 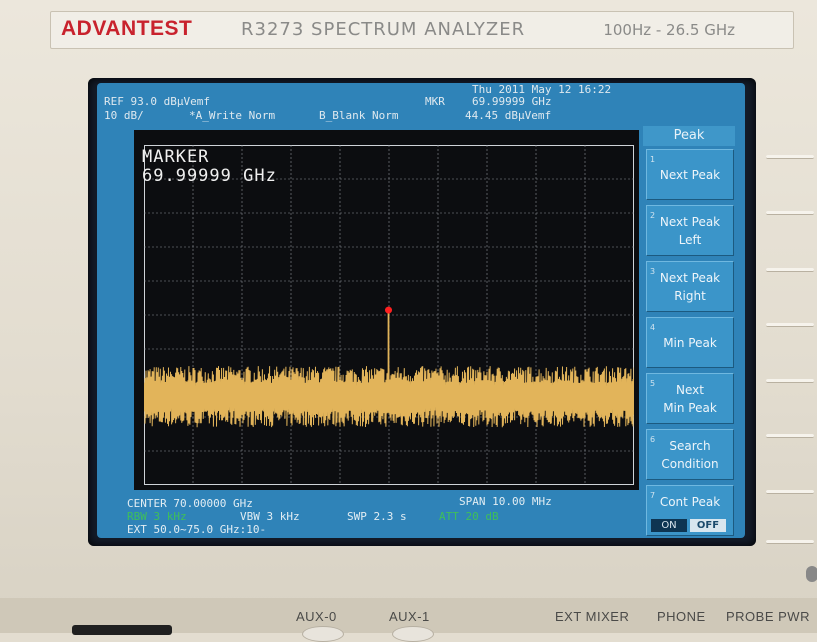 I want to click on aux0-label: AUX-0, so click(x=316, y=616).